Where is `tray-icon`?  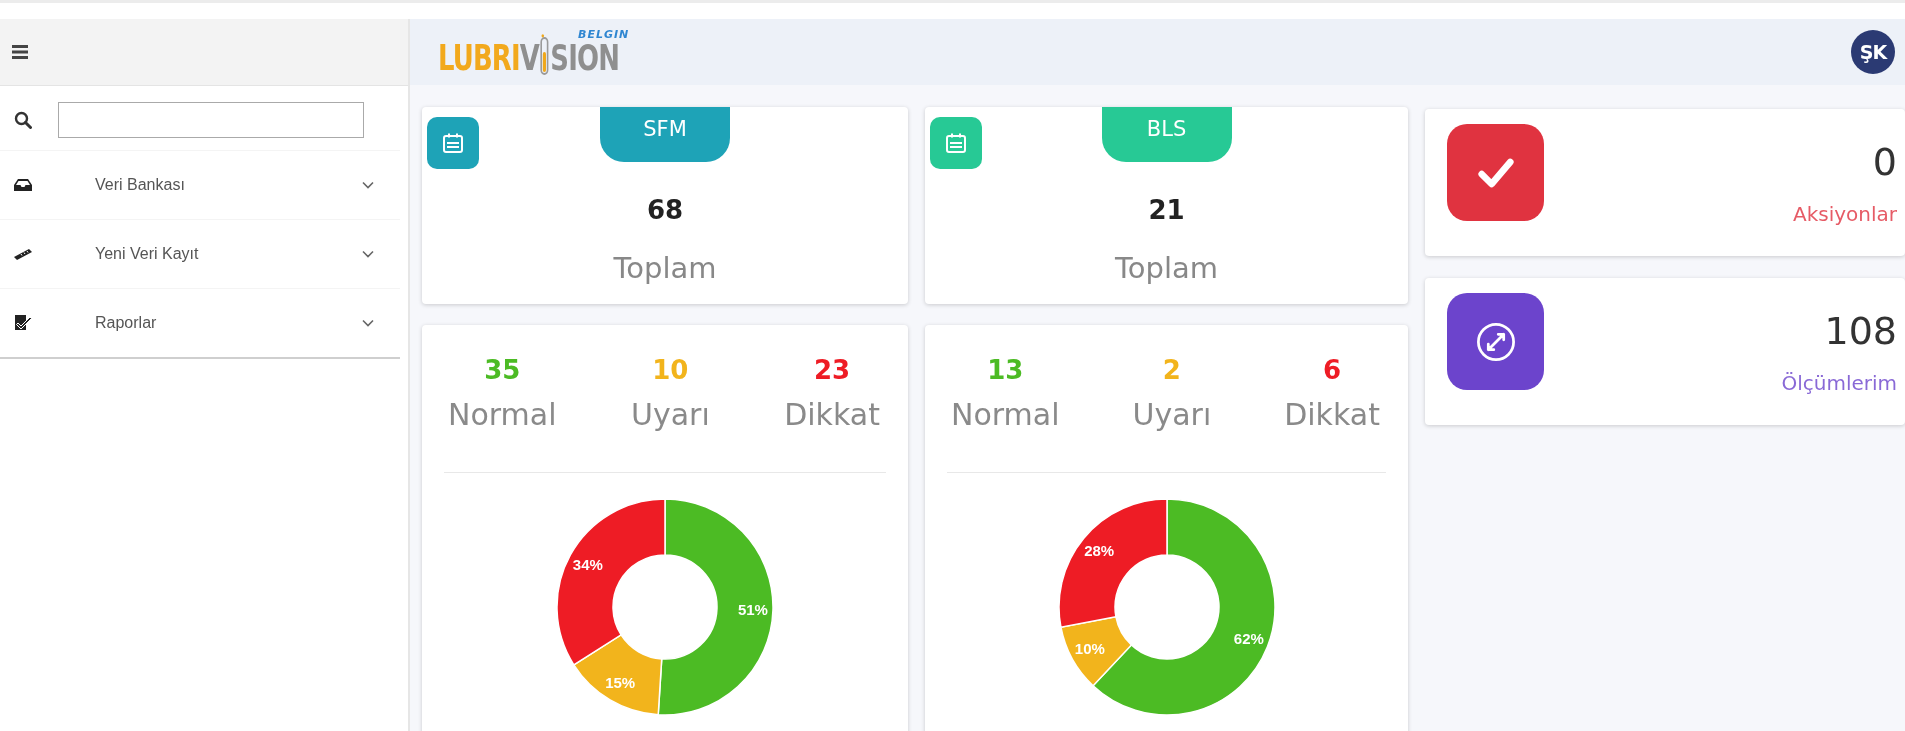 tray-icon is located at coordinates (23, 185).